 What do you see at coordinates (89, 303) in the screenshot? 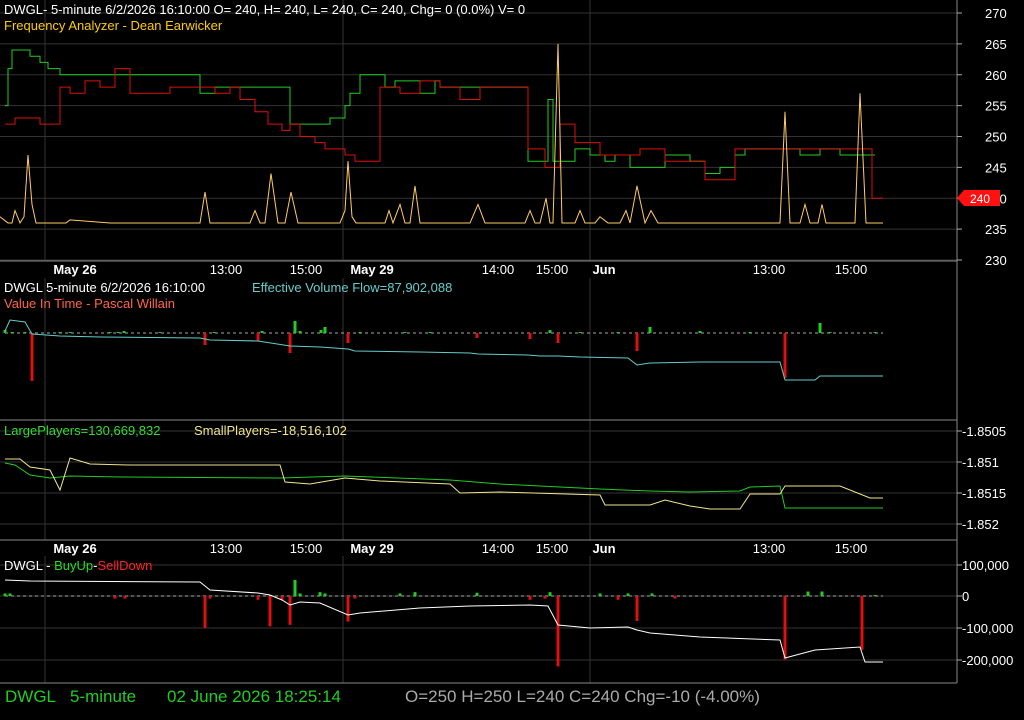
I see `volume-indicator-label: Value In Time - Pascal Willain` at bounding box center [89, 303].